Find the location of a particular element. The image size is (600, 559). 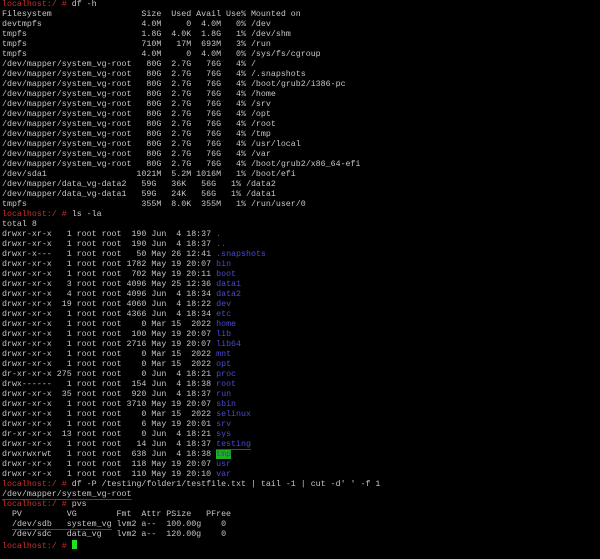

output-text: drwxrwxrwt 1 root root 638 Jun 4 18:38 is located at coordinates (109, 454).